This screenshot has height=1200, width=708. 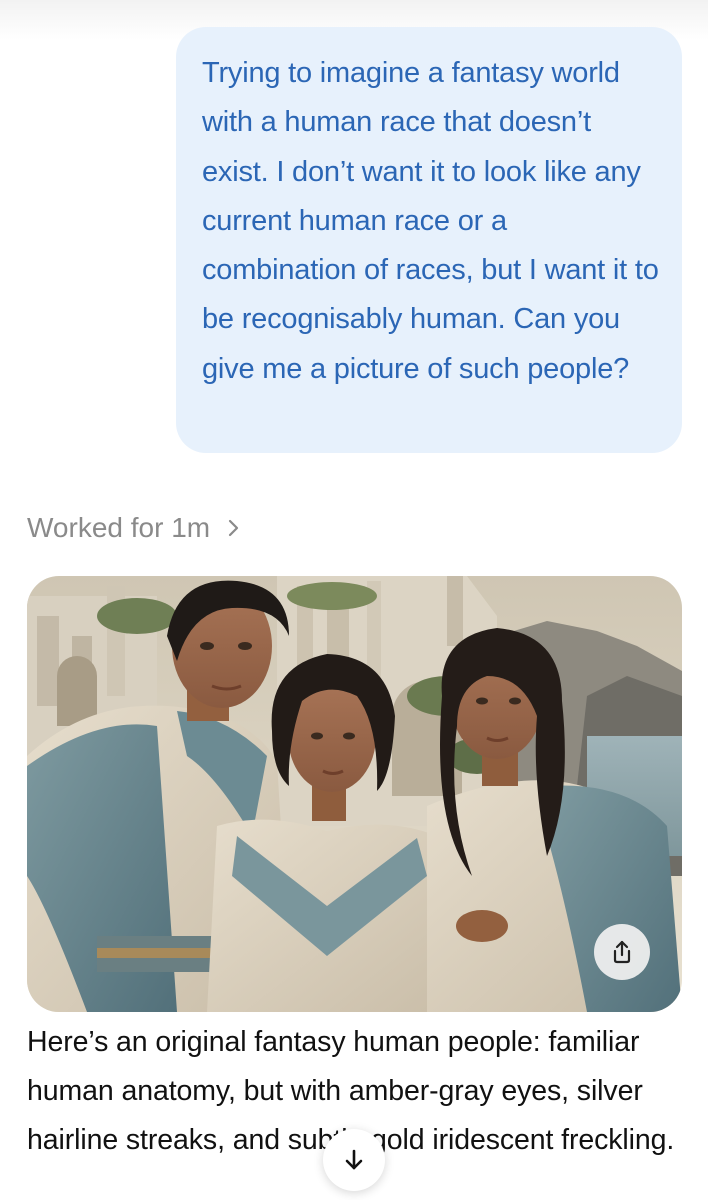 I want to click on scroll-to-bottom-button, so click(x=354, y=1160).